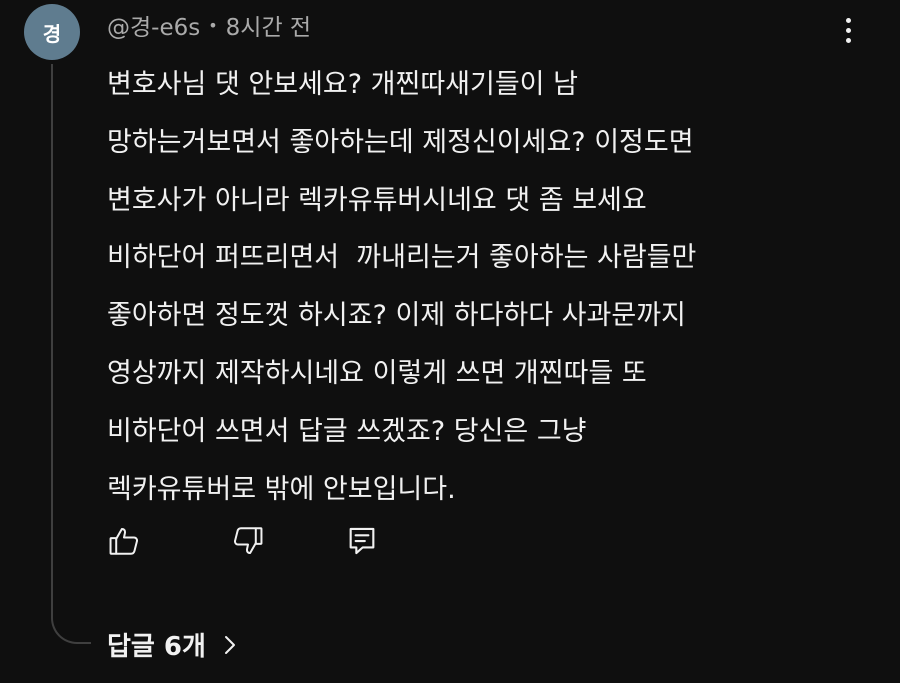 The image size is (900, 683). What do you see at coordinates (400, 142) in the screenshot?
I see `comment-line: 망하는거보면서 좋아하는데 제정신이세요? 이정도면` at bounding box center [400, 142].